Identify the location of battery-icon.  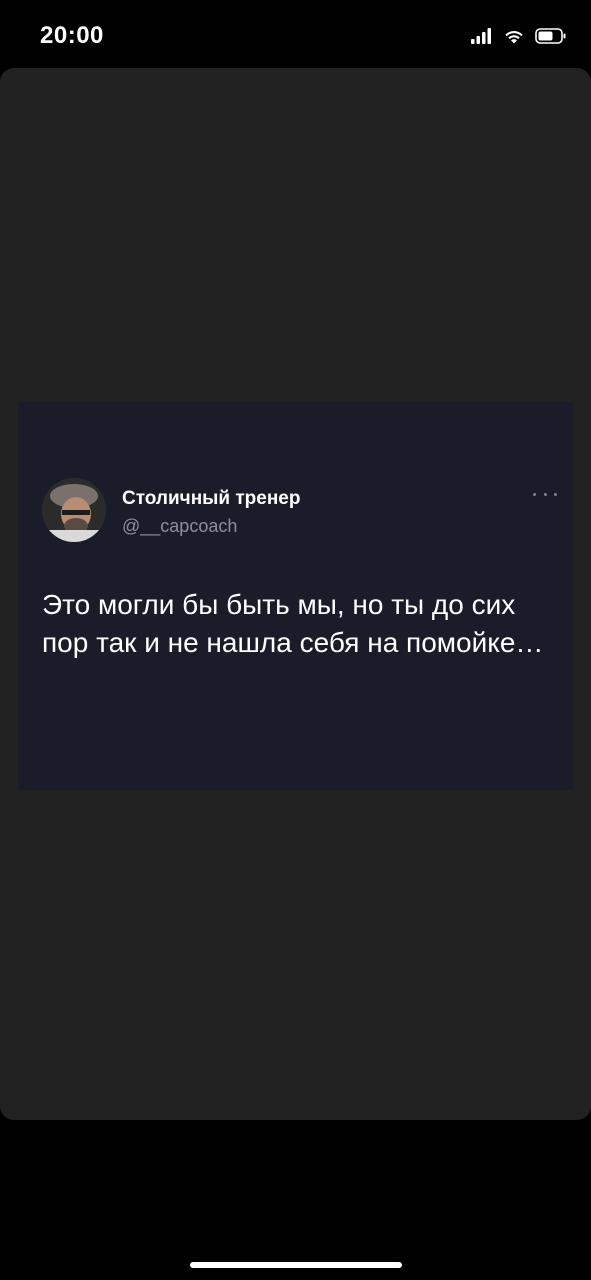
(551, 36).